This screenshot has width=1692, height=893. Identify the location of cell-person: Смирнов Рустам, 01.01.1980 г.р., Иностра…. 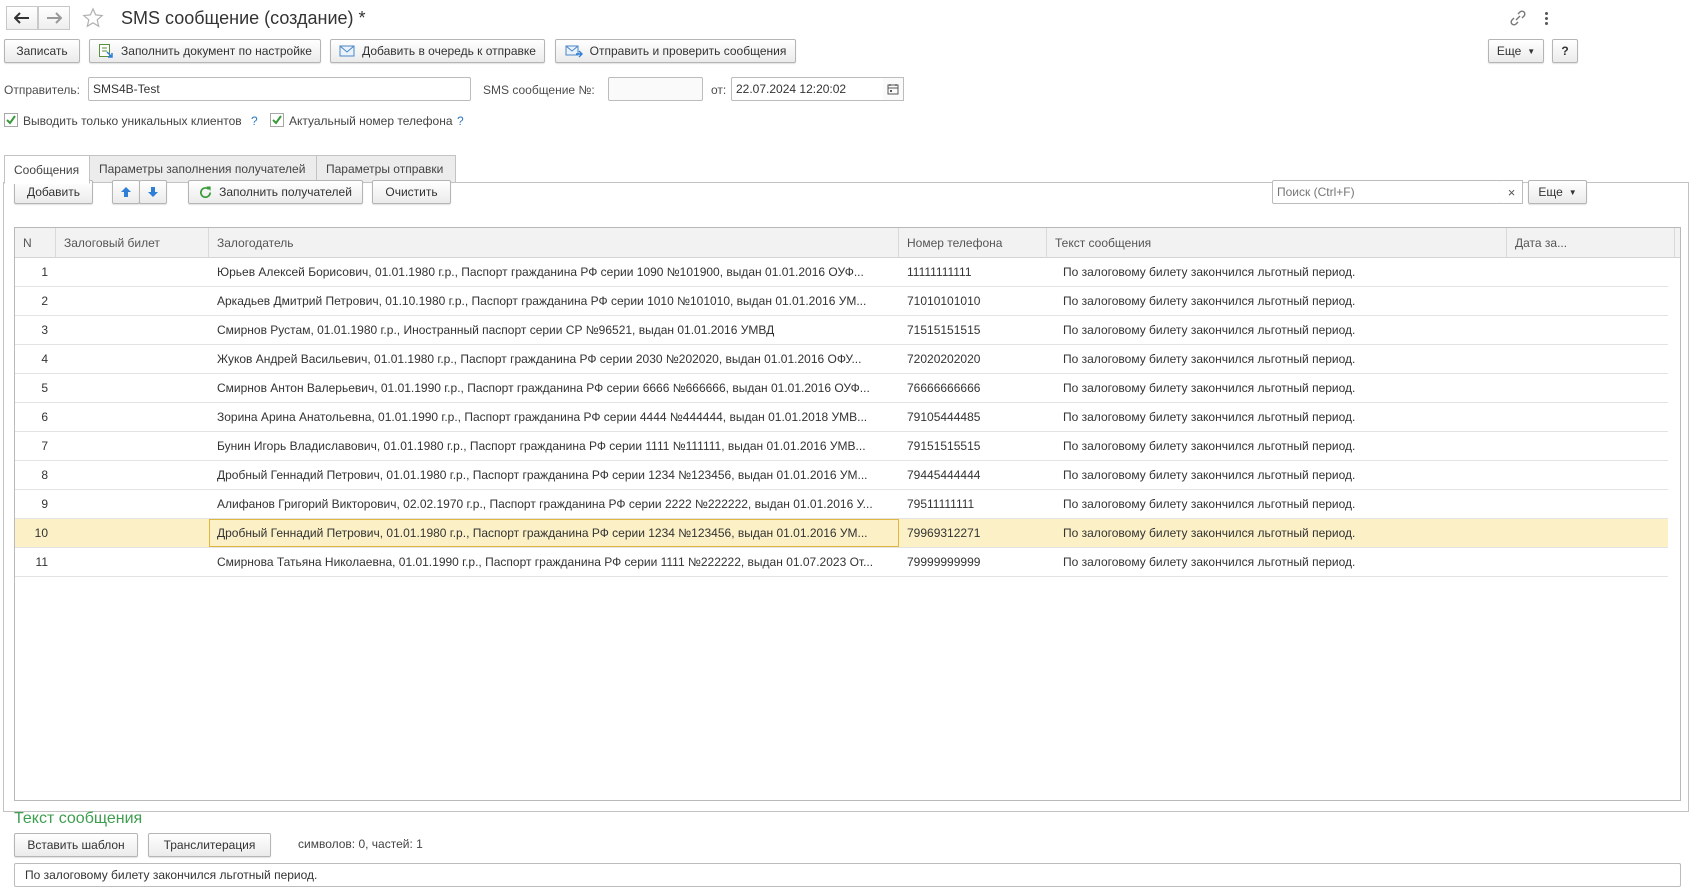
(554, 330).